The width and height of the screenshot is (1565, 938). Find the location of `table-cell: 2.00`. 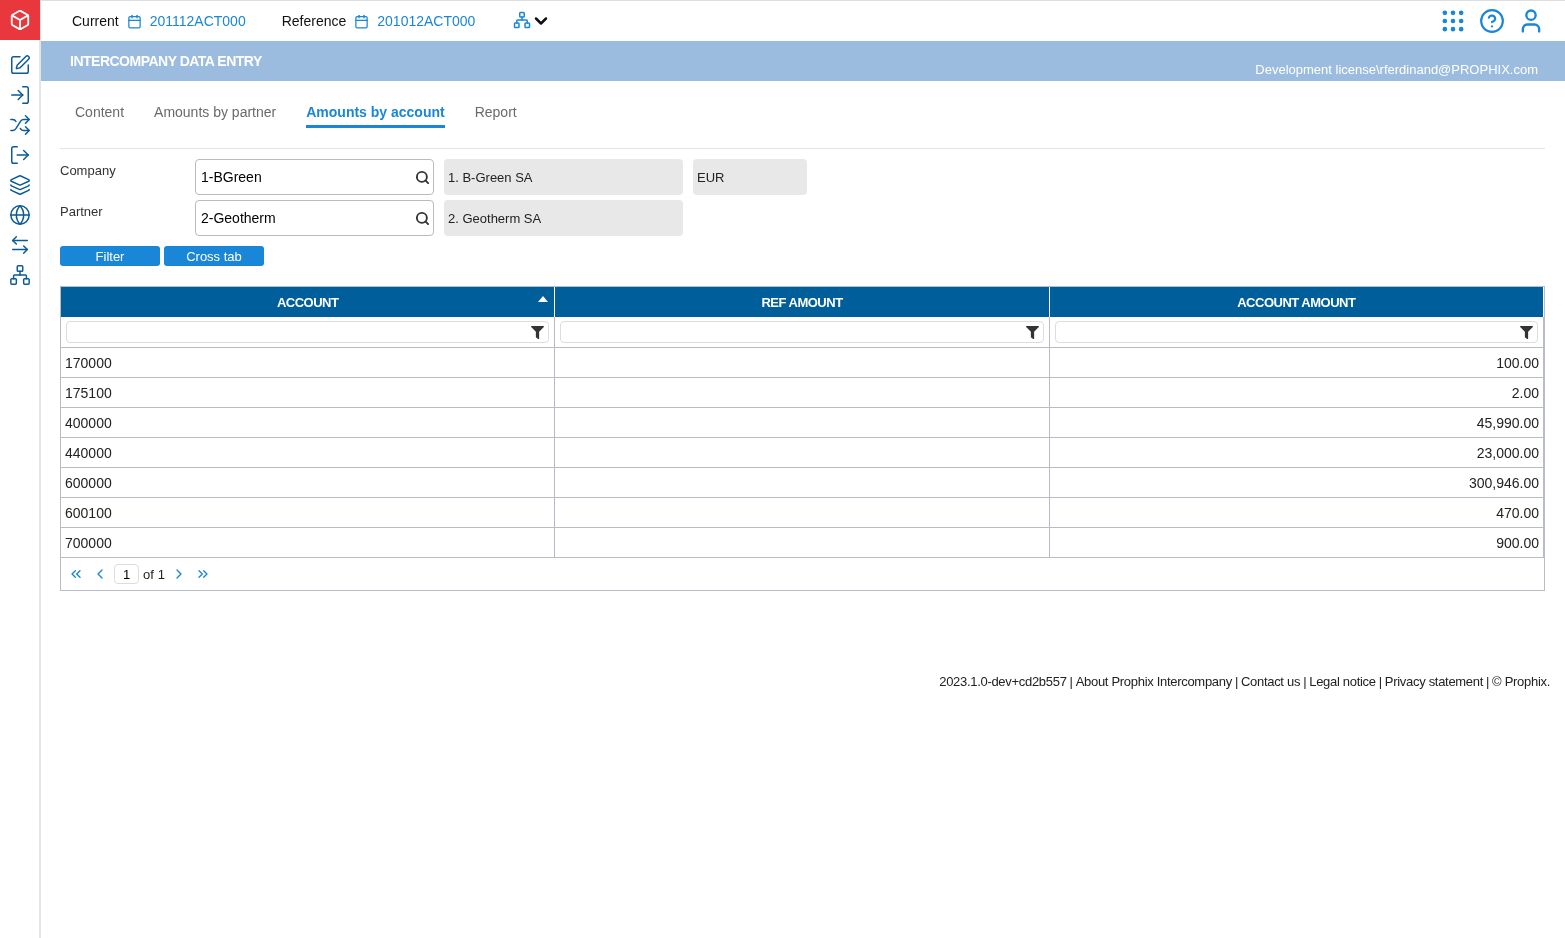

table-cell: 2.00 is located at coordinates (1296, 393).